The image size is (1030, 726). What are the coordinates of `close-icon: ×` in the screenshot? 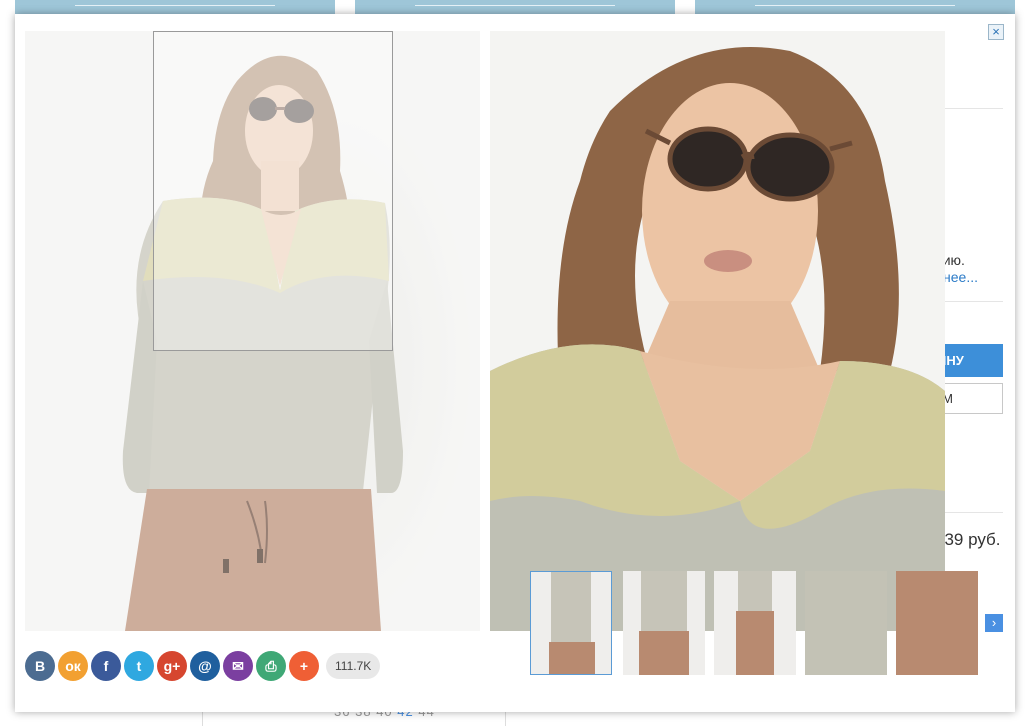 It's located at (996, 31).